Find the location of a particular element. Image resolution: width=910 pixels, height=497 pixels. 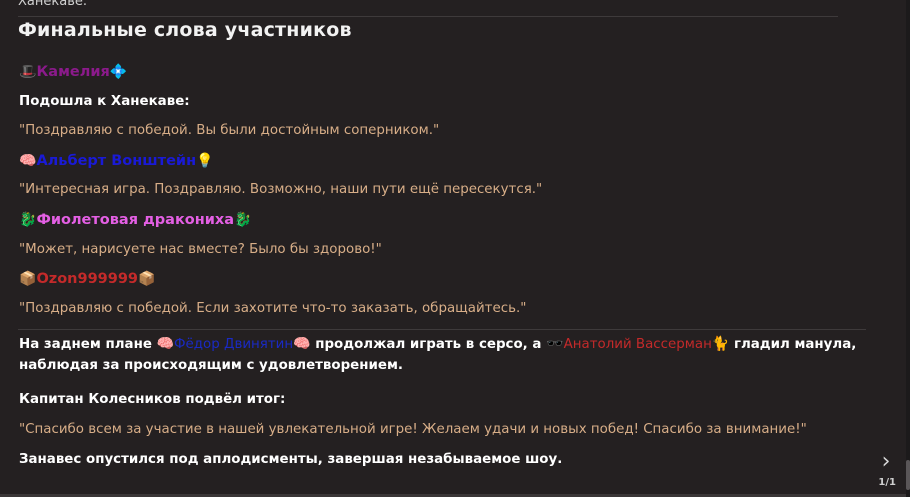

participant-name: Фиолетовая дракониха is located at coordinates (135, 220).